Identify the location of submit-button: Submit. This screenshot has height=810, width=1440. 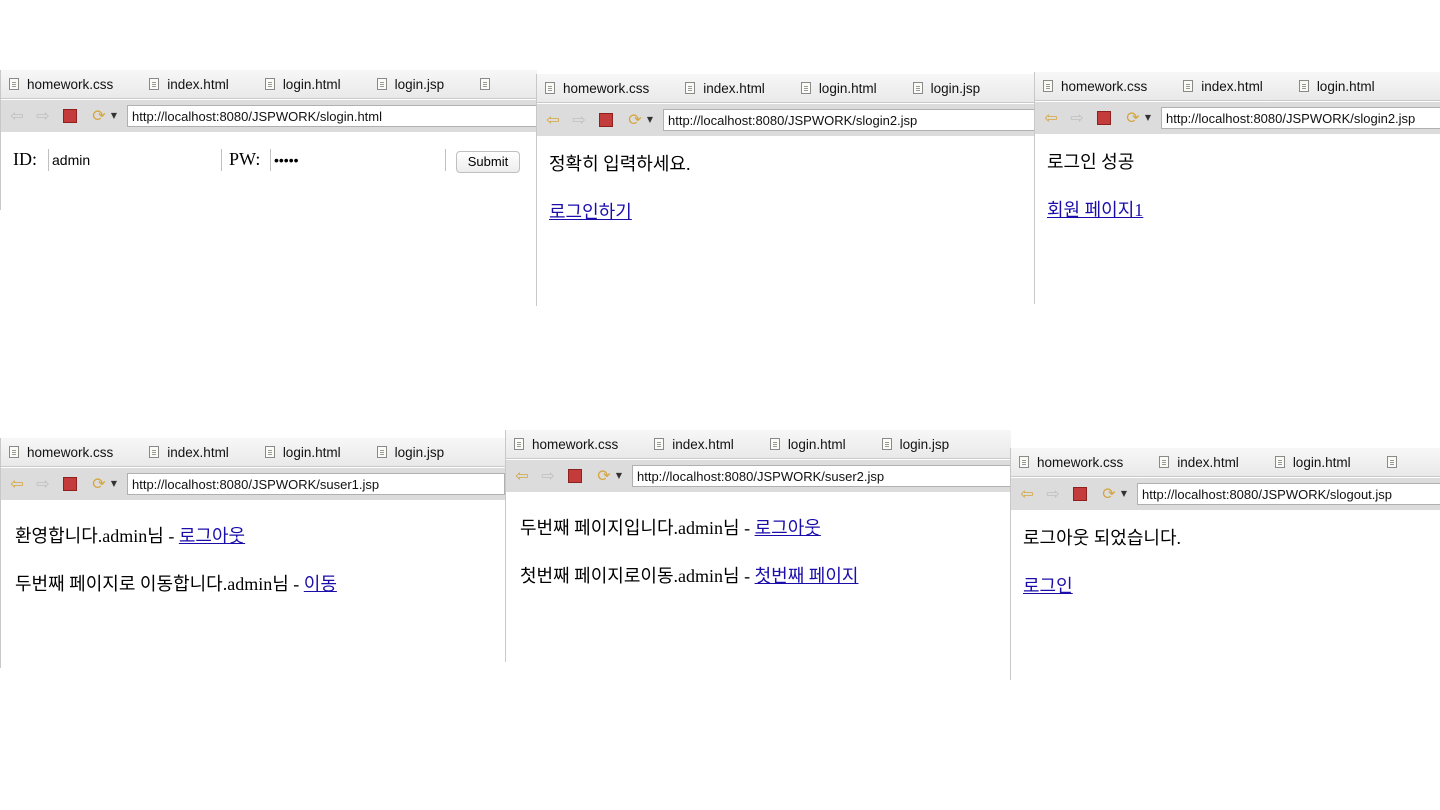
(488, 162).